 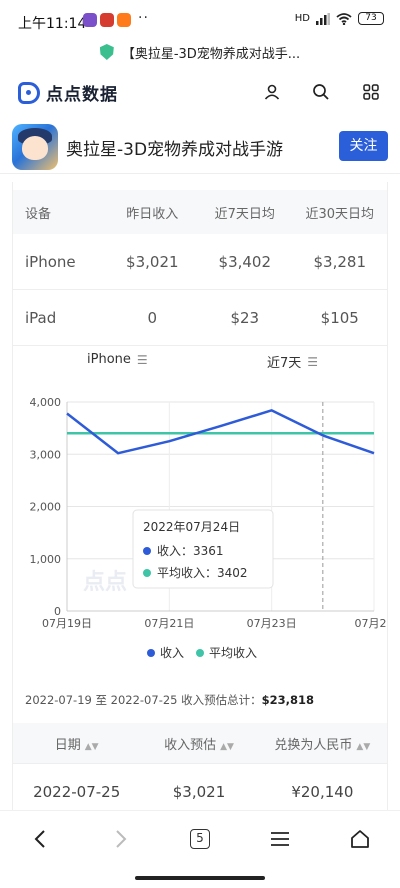 I want to click on menu-button, so click(x=280, y=839).